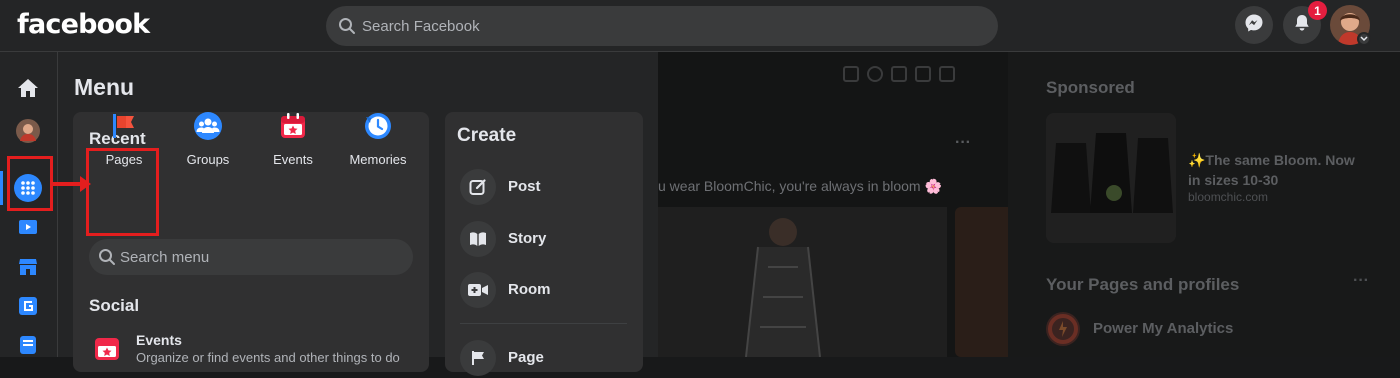 This screenshot has height=378, width=1400. Describe the element at coordinates (487, 135) in the screenshot. I see `create-title: Create` at that location.